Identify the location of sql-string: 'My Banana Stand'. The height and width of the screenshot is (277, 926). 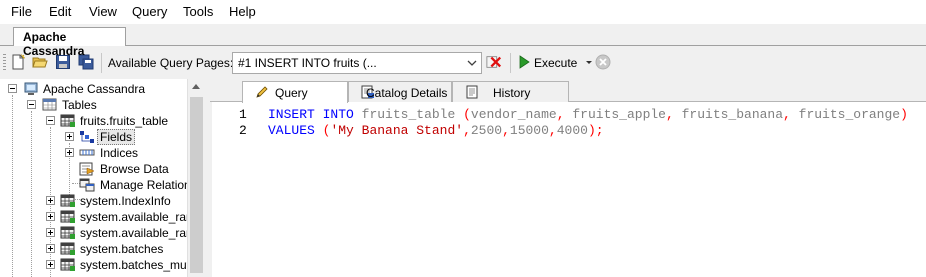
(397, 130).